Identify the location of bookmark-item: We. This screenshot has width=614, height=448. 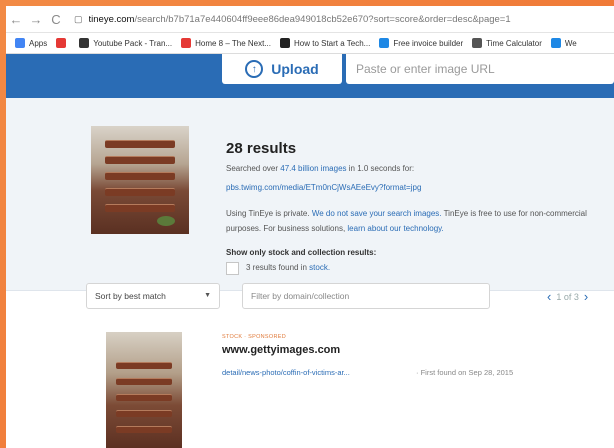
(563, 43).